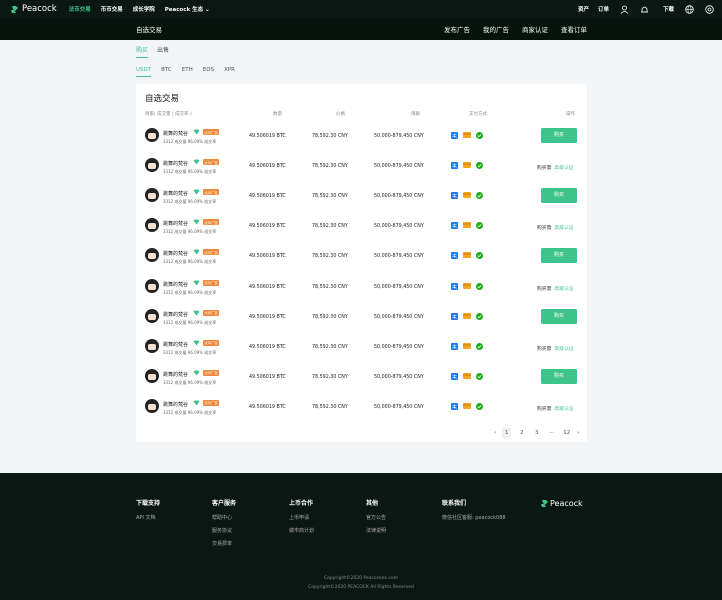 The image size is (722, 600). What do you see at coordinates (301, 530) in the screenshot?
I see `footer-link-market-maker: 做市商计划` at bounding box center [301, 530].